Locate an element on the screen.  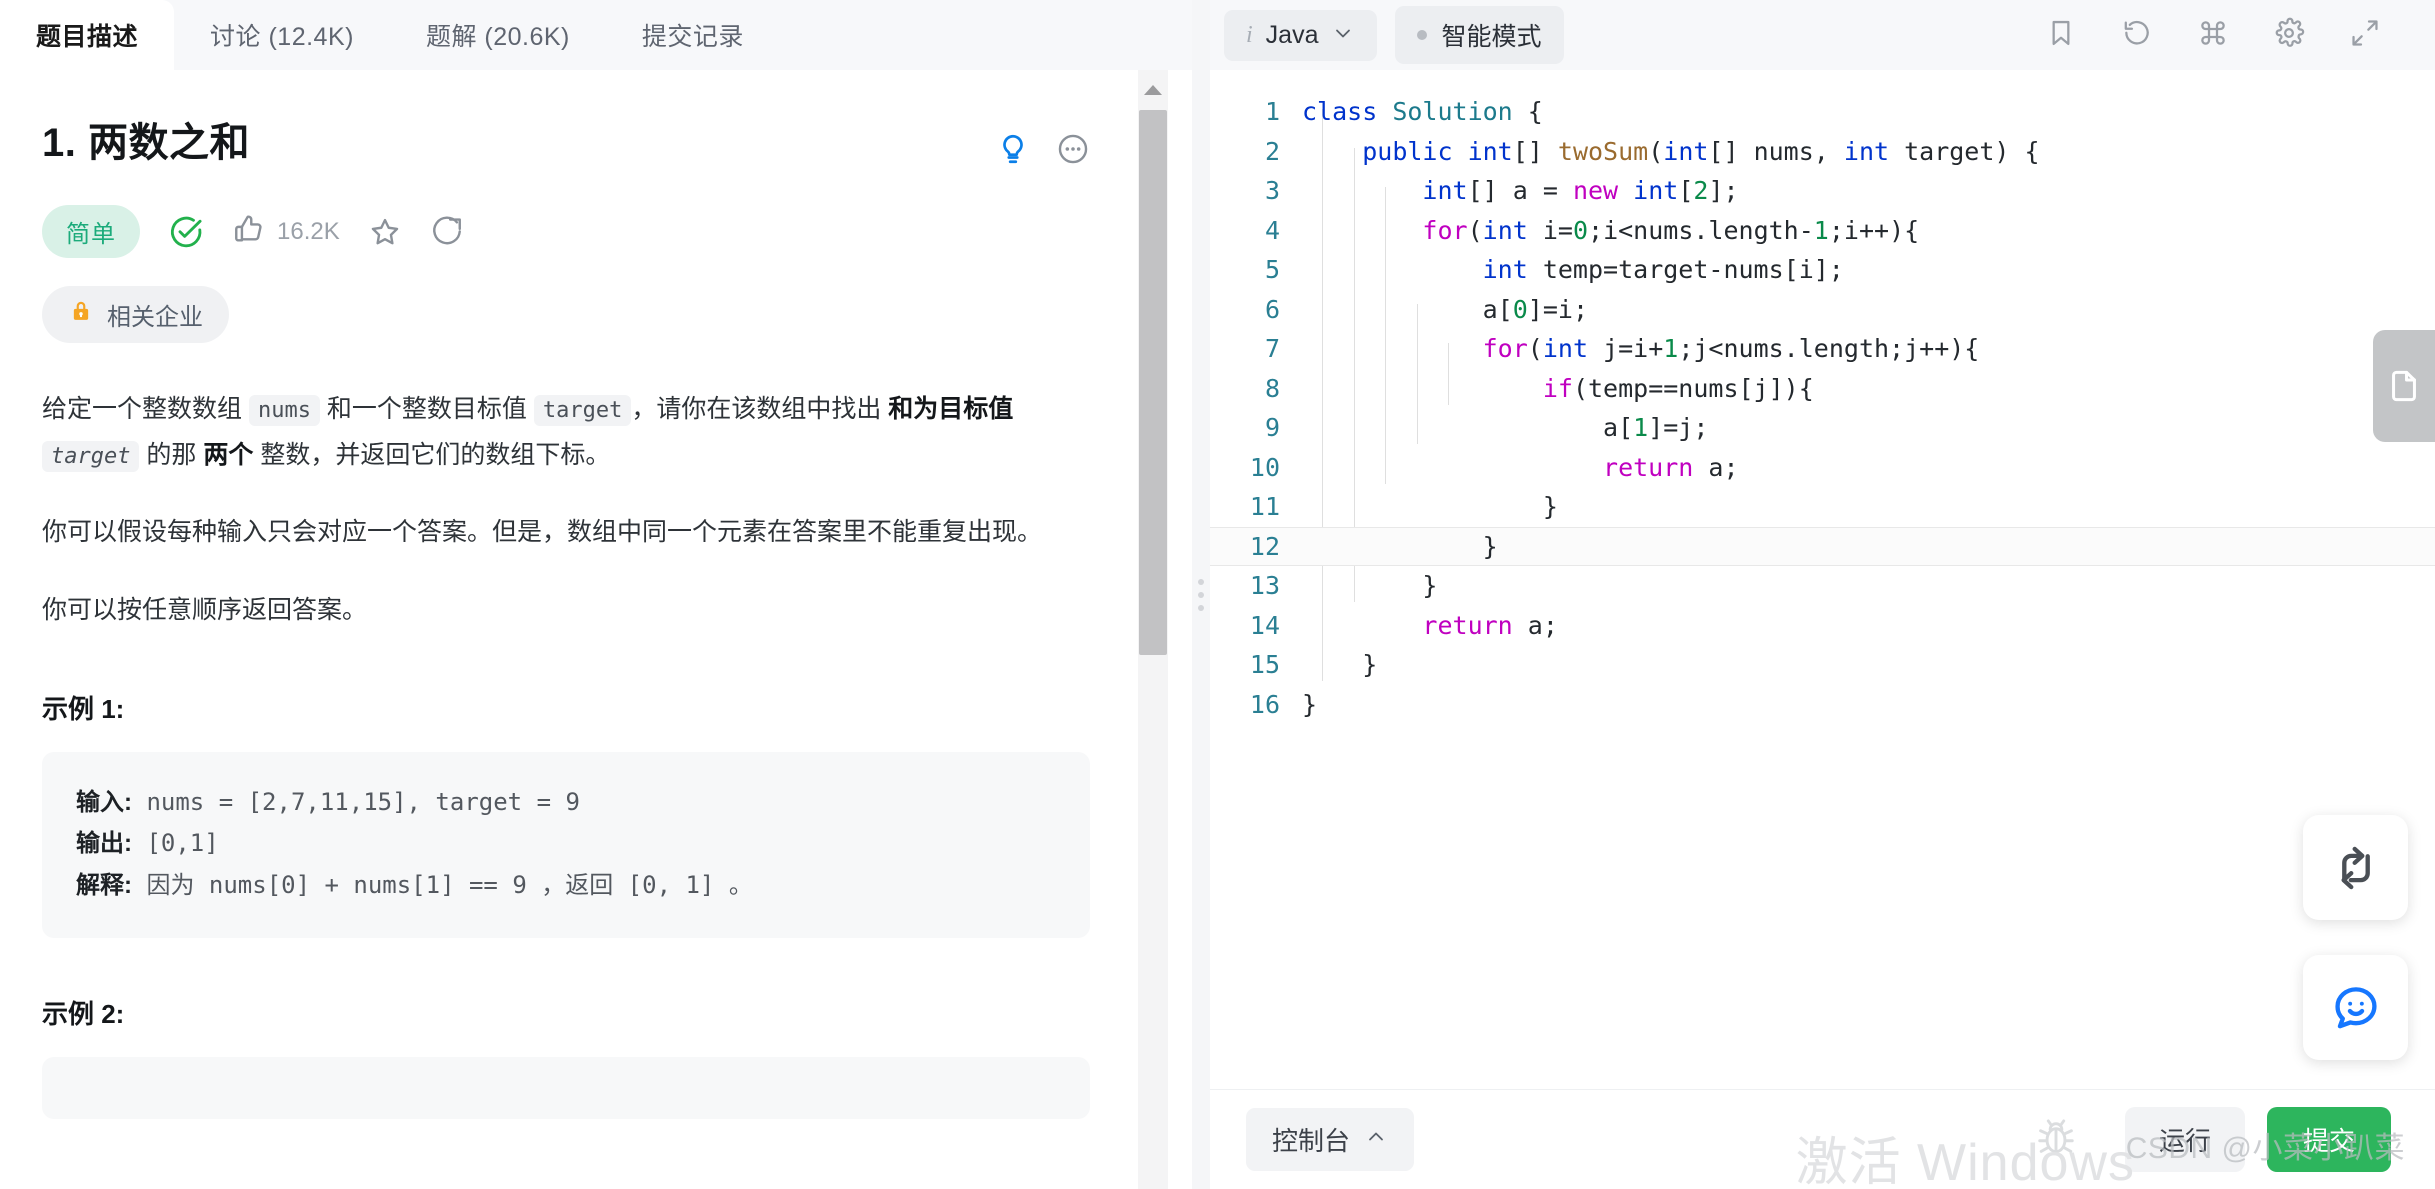
code-line: 5 int temp=target-nums[i]; is located at coordinates (1822, 270).